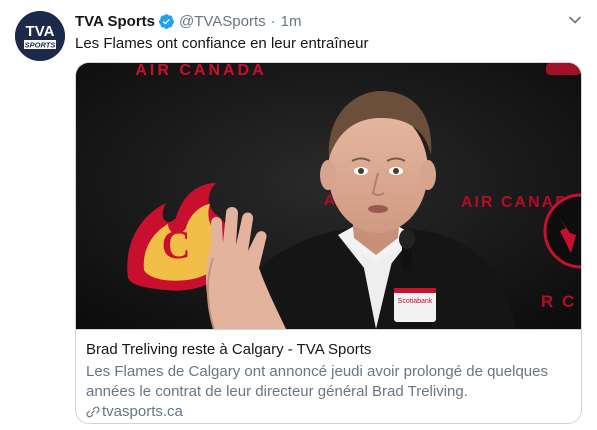 Image resolution: width=597 pixels, height=430 pixels. What do you see at coordinates (166, 21) in the screenshot?
I see `verified-badge-icon` at bounding box center [166, 21].